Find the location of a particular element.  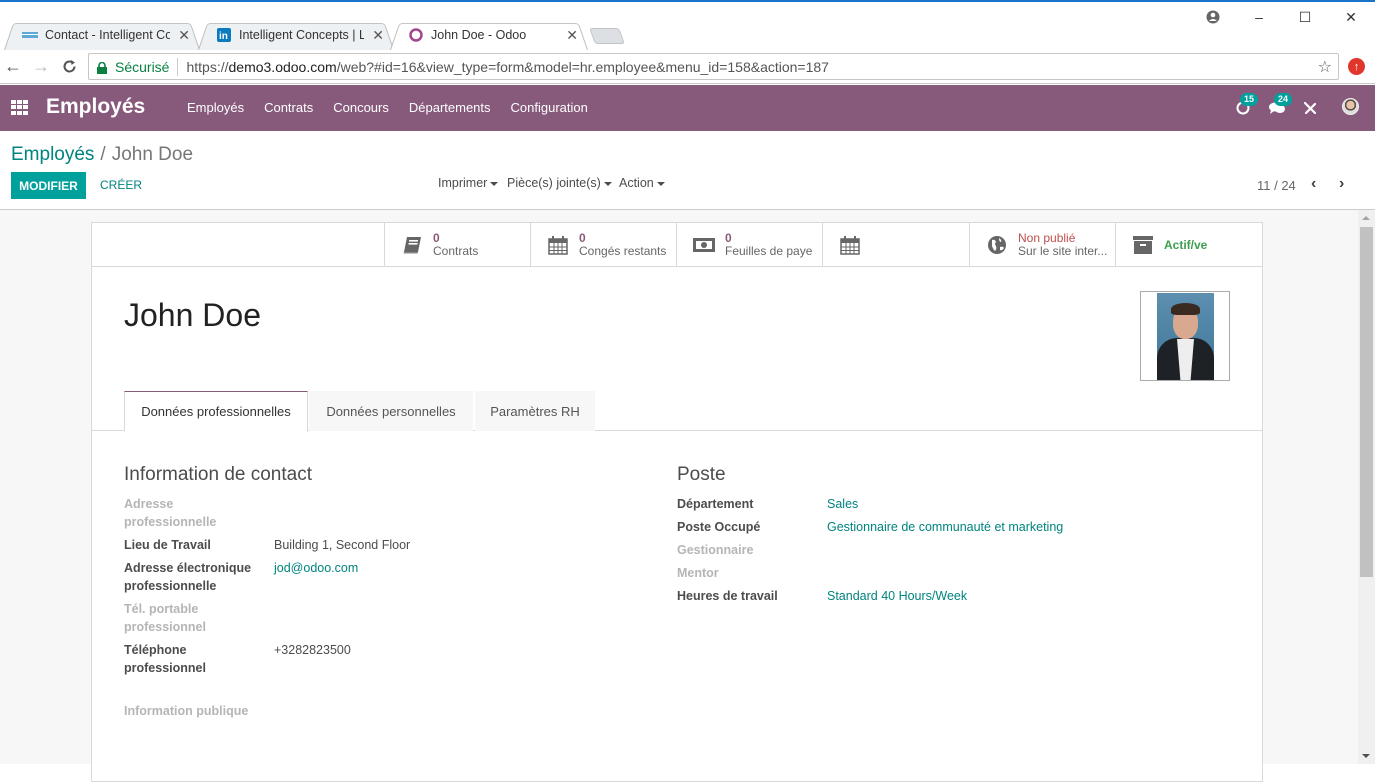

field-label-working-hours: Heures de travail is located at coordinates (727, 596).